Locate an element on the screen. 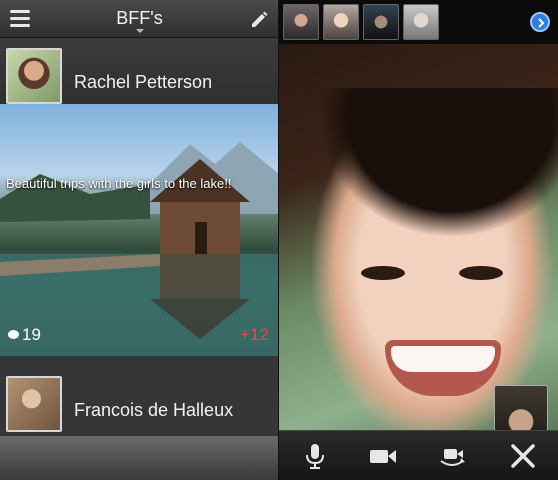 The image size is (558, 480). post-photo is located at coordinates (139, 458).